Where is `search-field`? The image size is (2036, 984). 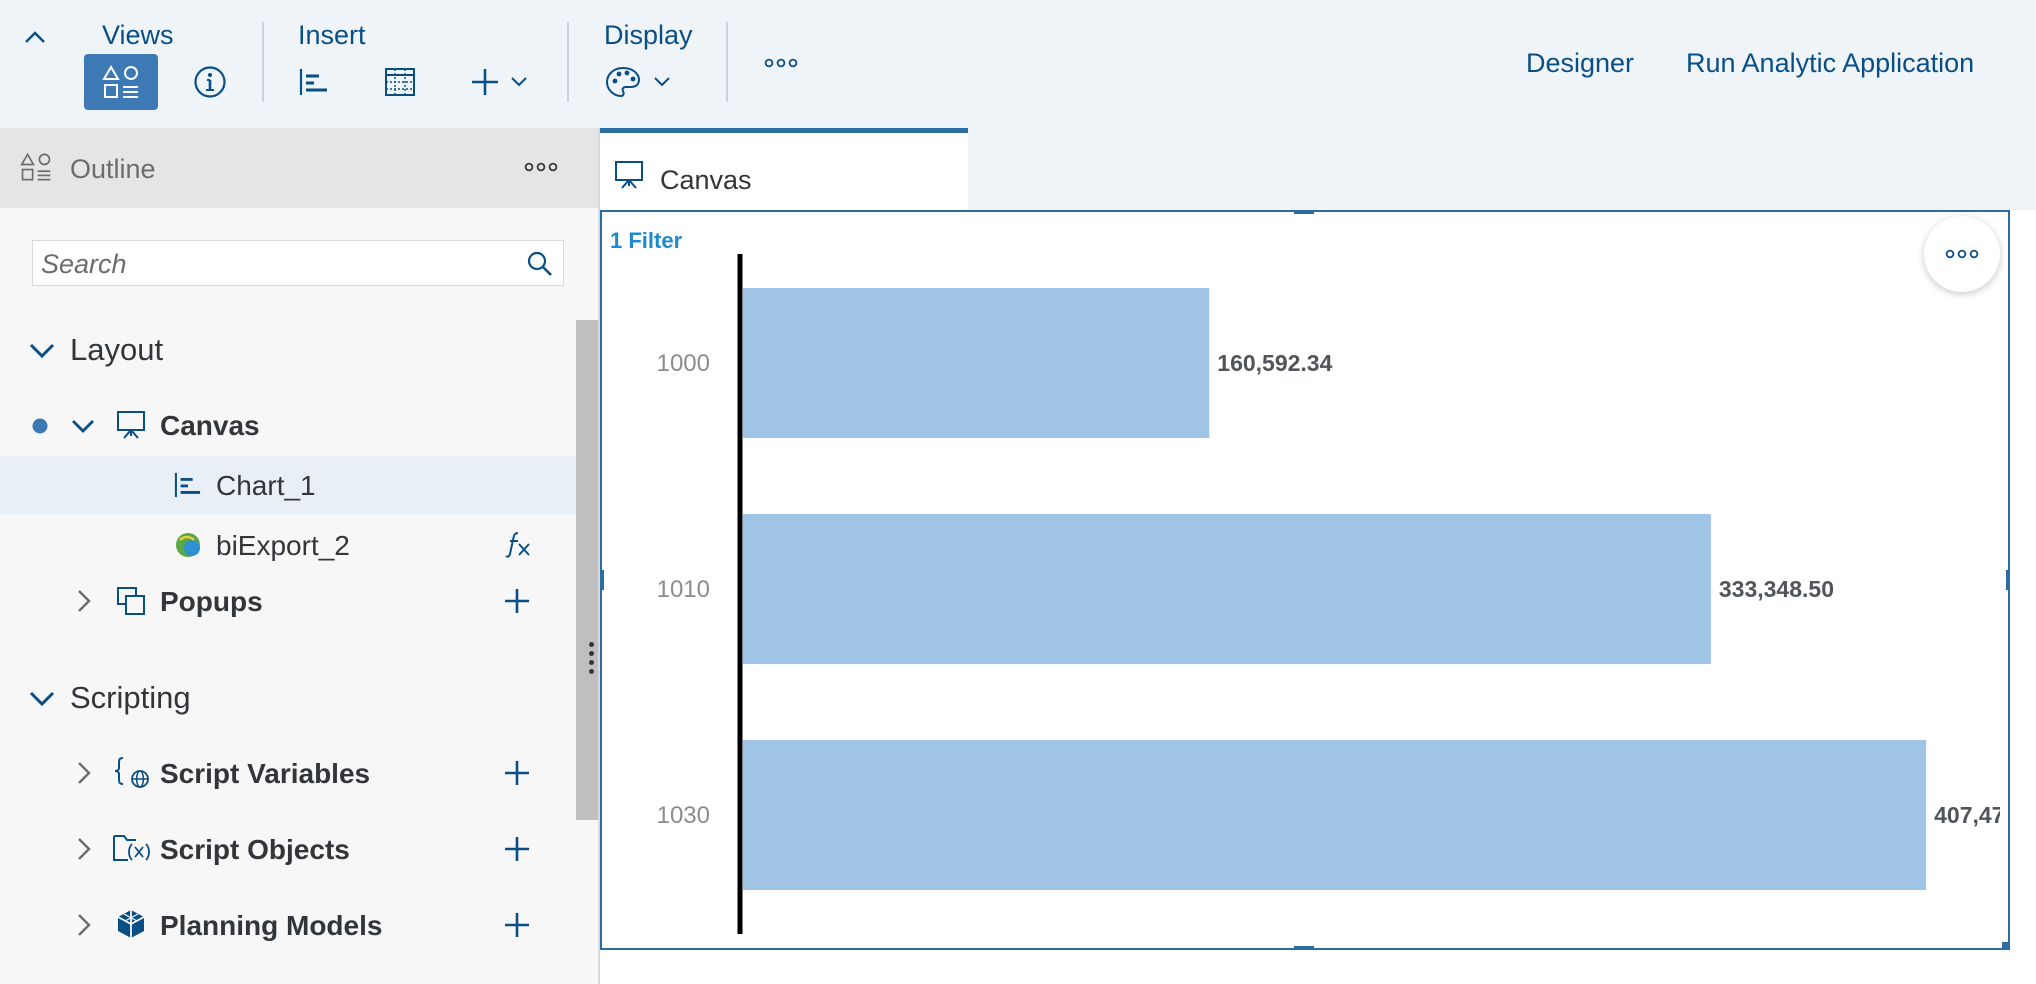 search-field is located at coordinates (298, 263).